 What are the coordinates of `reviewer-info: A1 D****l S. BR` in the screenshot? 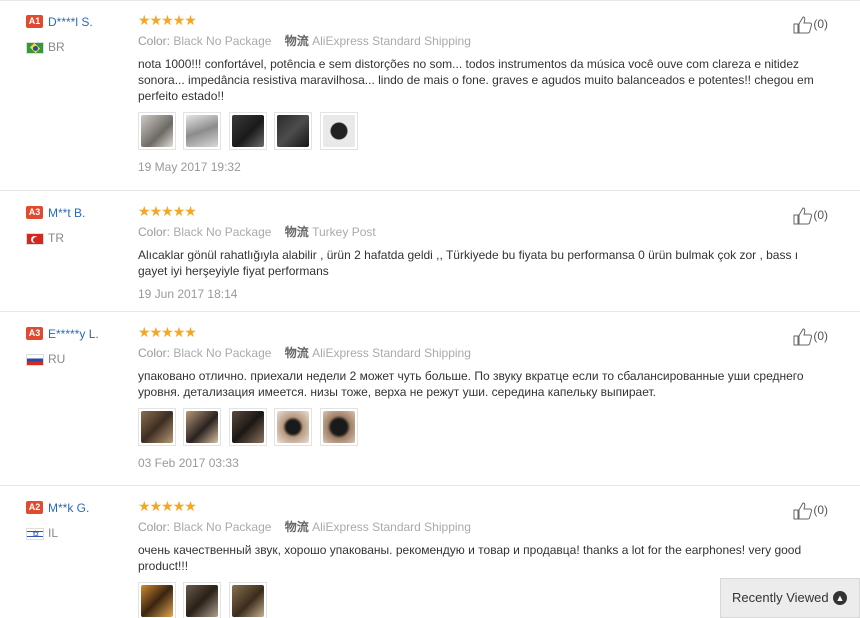 It's located at (81, 33).